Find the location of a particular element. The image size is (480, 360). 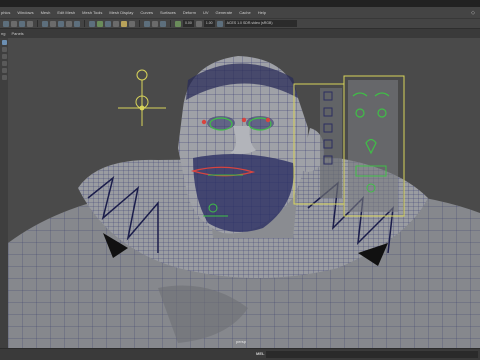

menu-windows: Windows is located at coordinates (25, 12).